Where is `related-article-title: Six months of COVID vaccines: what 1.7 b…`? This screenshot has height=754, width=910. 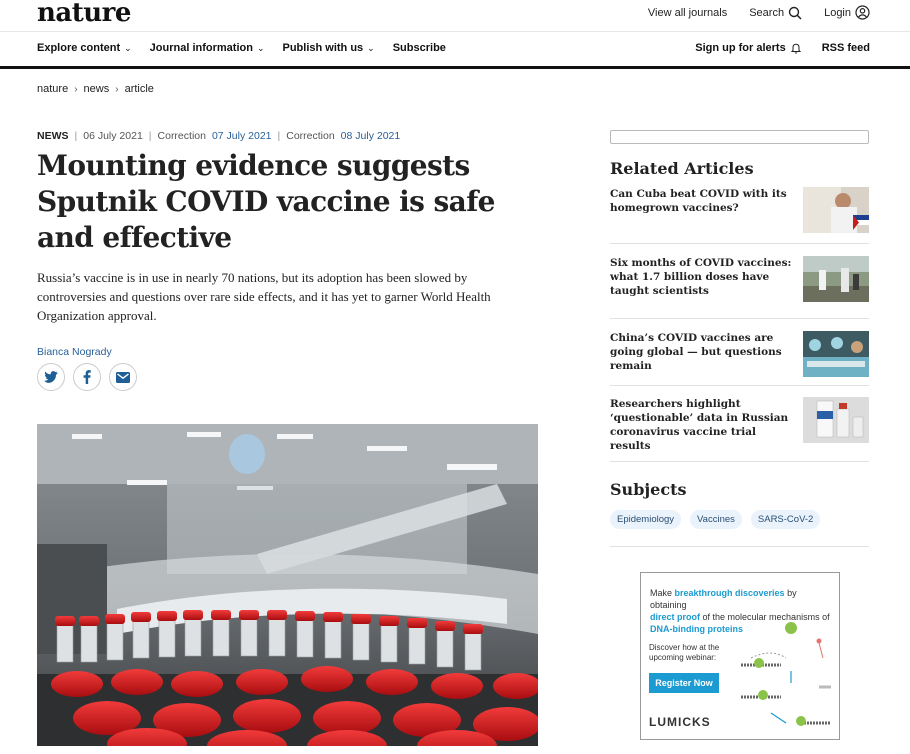 related-article-title: Six months of COVID vaccines: what 1.7 b… is located at coordinates (703, 287).